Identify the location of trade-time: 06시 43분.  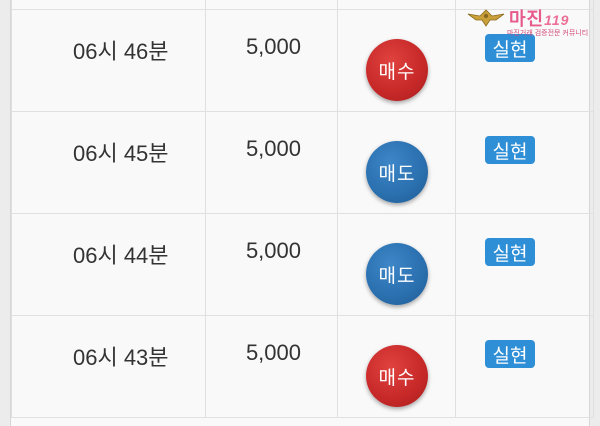
(121, 357).